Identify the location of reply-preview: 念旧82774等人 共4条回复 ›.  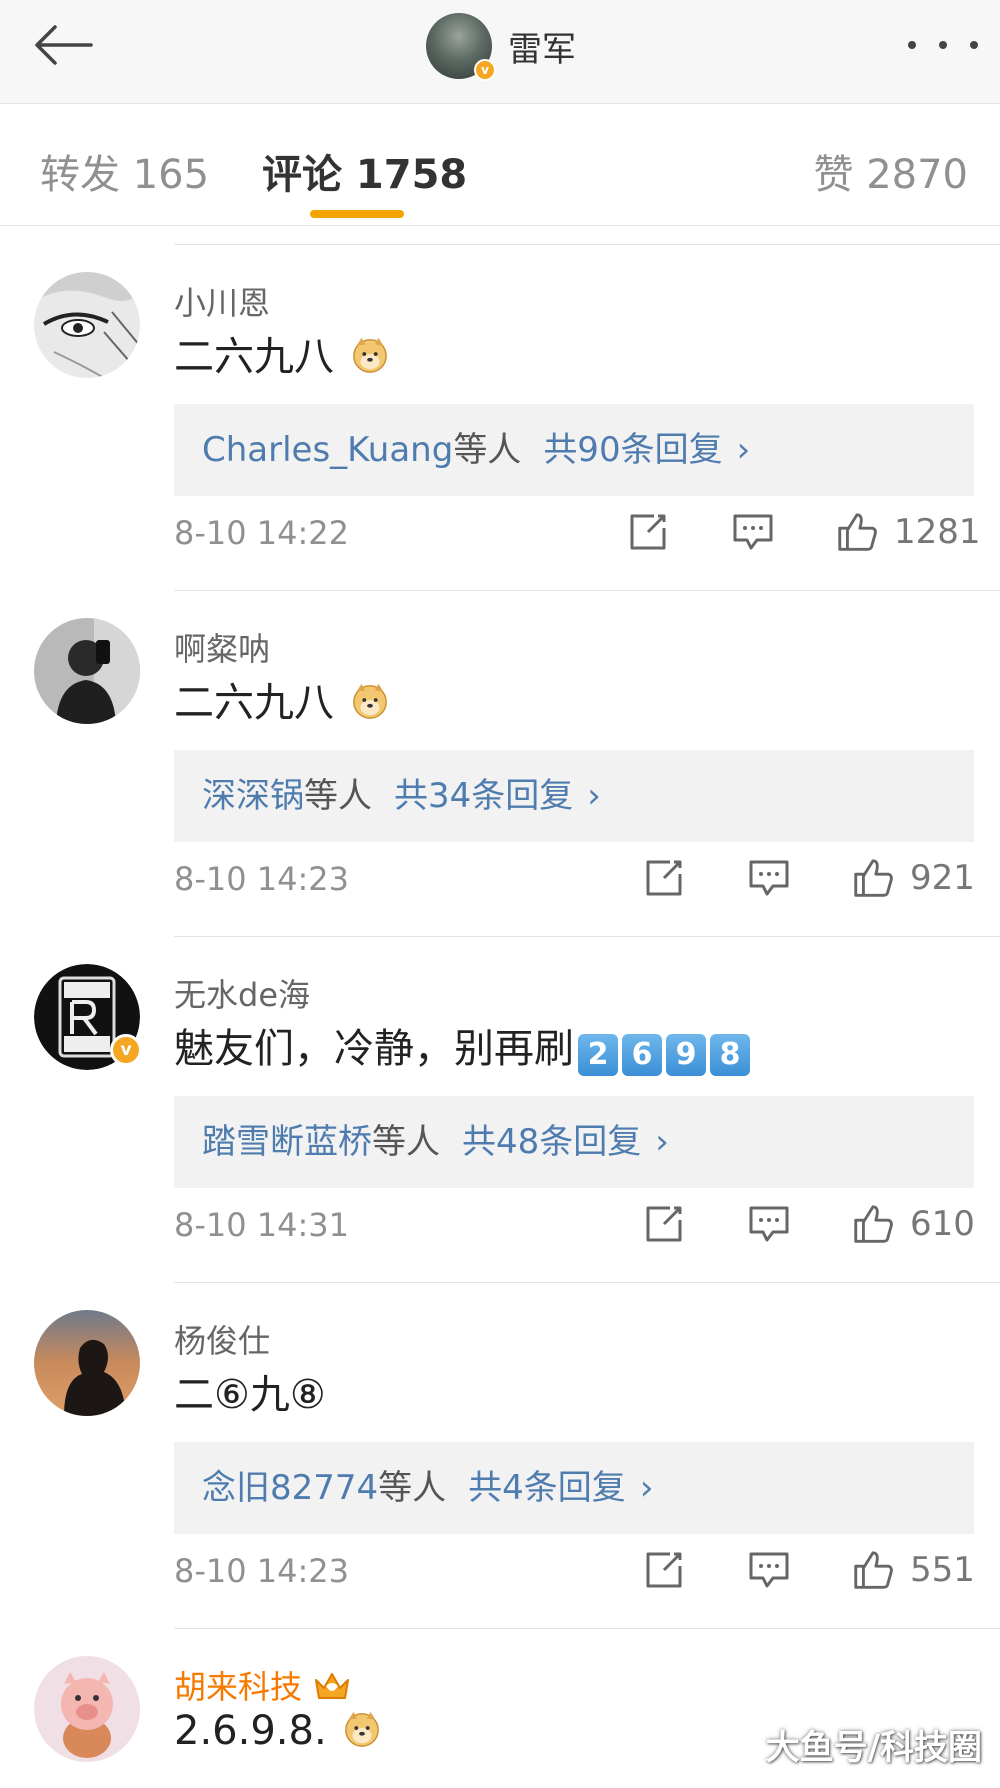
(574, 1488).